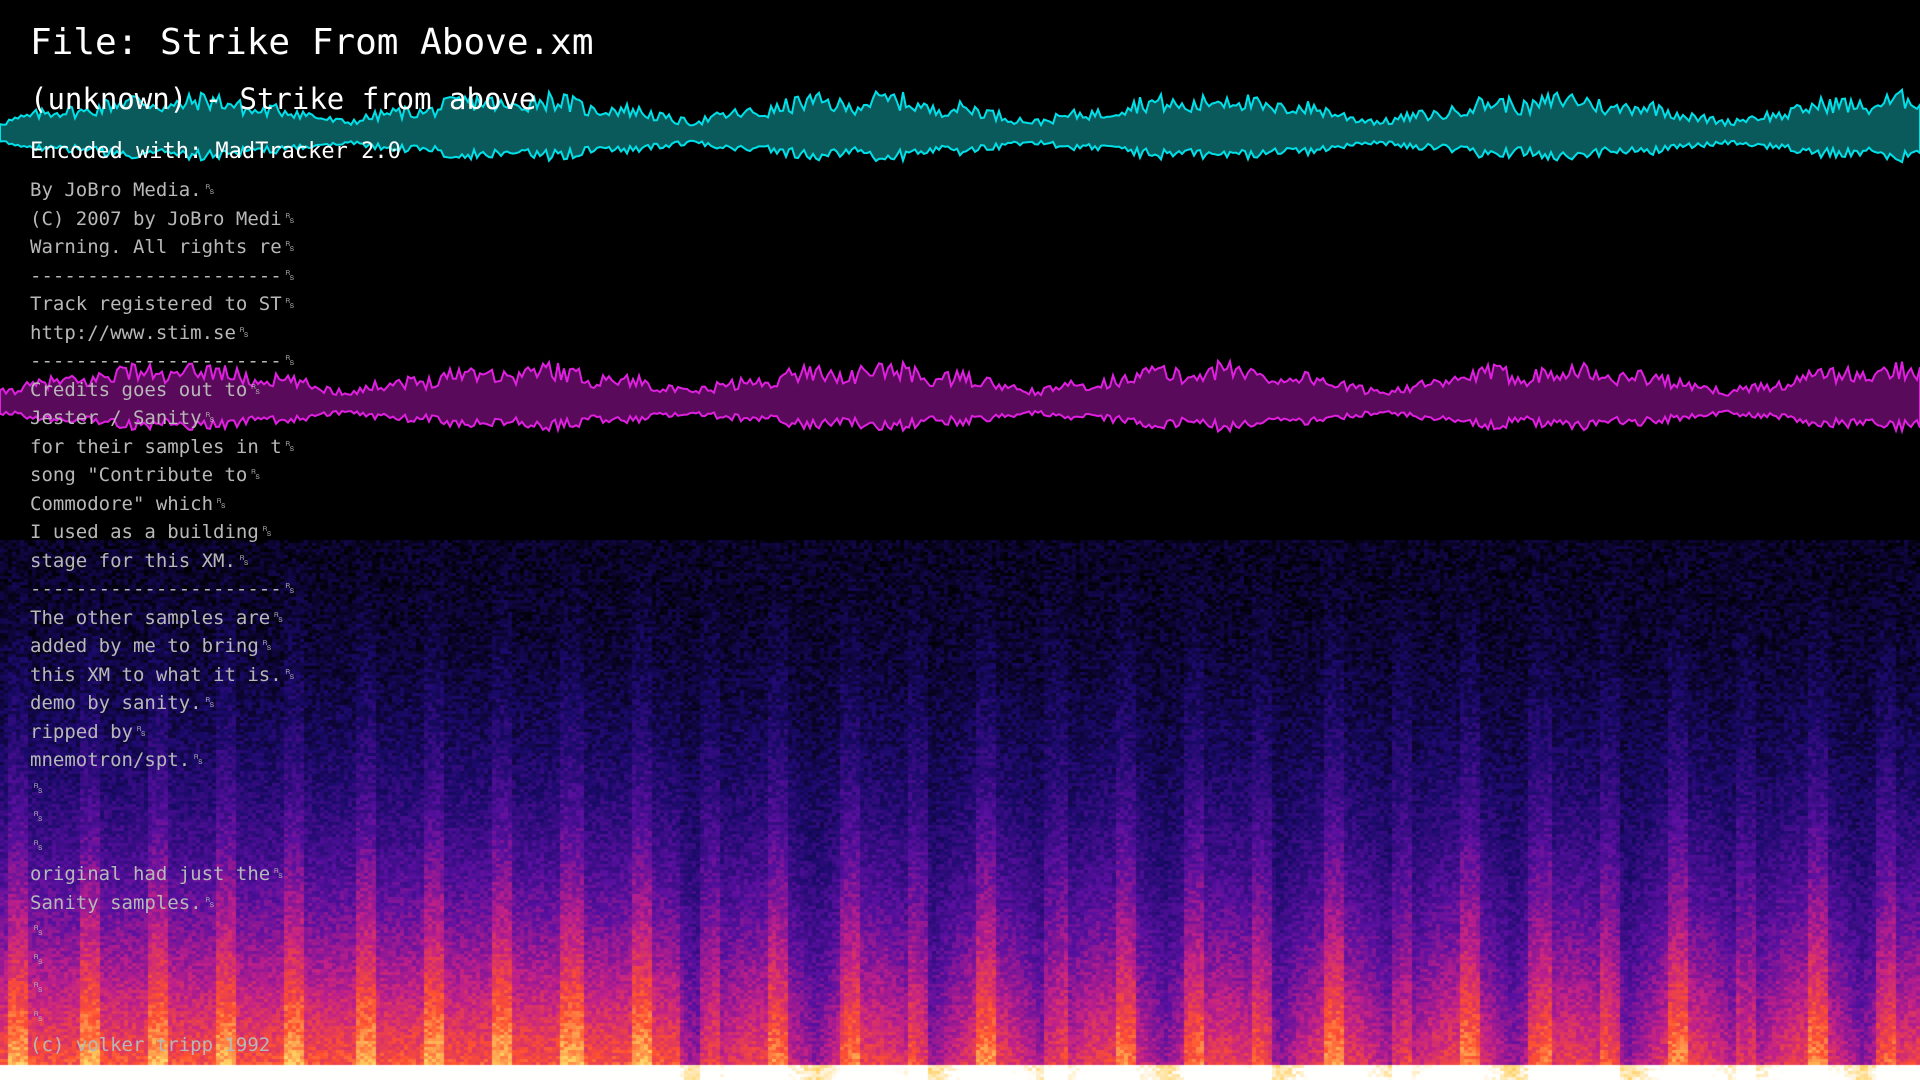 The width and height of the screenshot is (1920, 1080). What do you see at coordinates (123, 902) in the screenshot?
I see `comment-line: Sanity samples.␞` at bounding box center [123, 902].